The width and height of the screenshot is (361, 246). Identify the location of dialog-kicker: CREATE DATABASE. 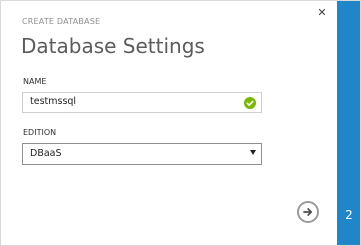
(61, 21).